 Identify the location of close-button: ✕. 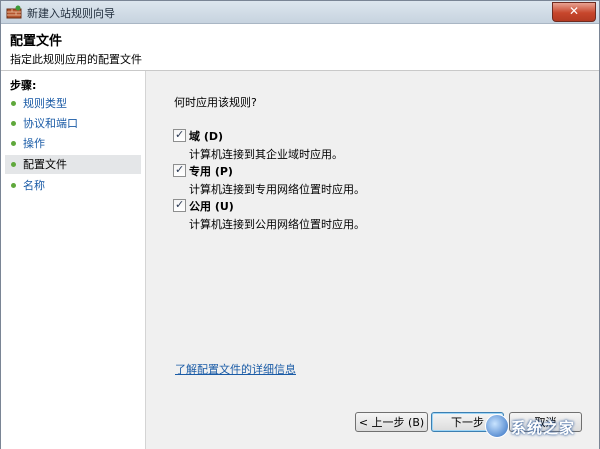
(574, 12).